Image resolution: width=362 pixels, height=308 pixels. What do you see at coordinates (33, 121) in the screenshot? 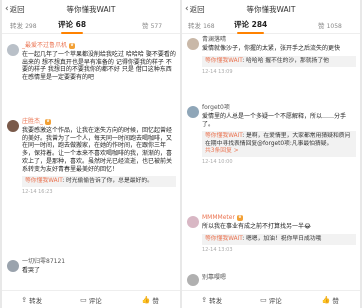
I see `username-text: 庄胜杰_` at bounding box center [33, 121].